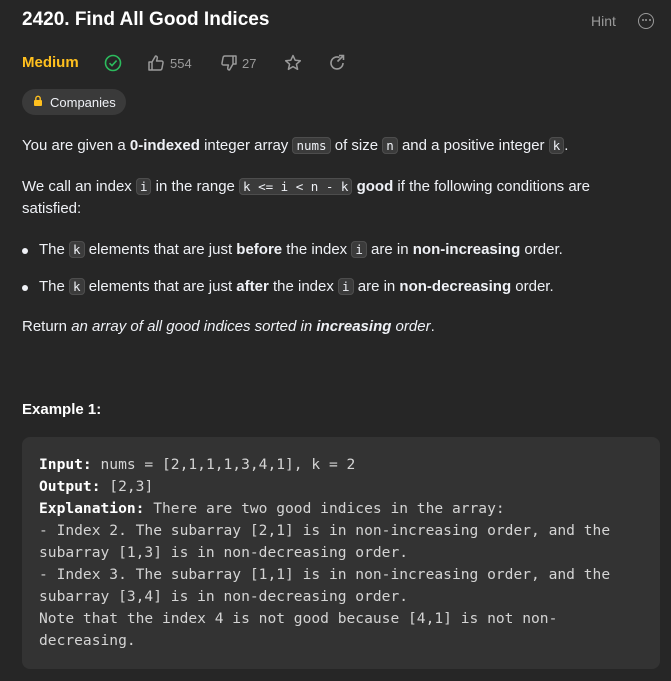 The image size is (671, 681). Describe the element at coordinates (62, 409) in the screenshot. I see `example-title: Example 1:` at that location.